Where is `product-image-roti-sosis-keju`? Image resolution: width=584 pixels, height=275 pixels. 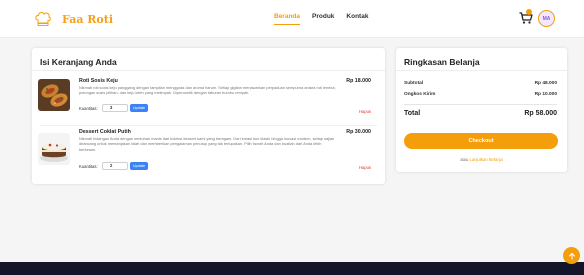 product-image-roti-sosis-keju is located at coordinates (54, 95).